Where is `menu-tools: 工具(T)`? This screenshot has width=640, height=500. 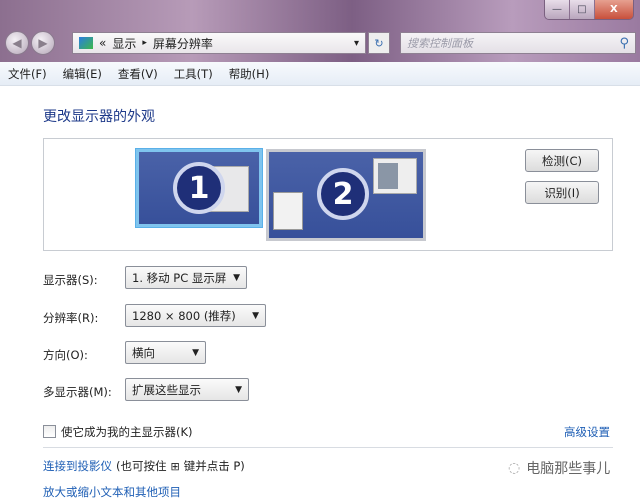
menu-tools: 工具(T) is located at coordinates (193, 74).